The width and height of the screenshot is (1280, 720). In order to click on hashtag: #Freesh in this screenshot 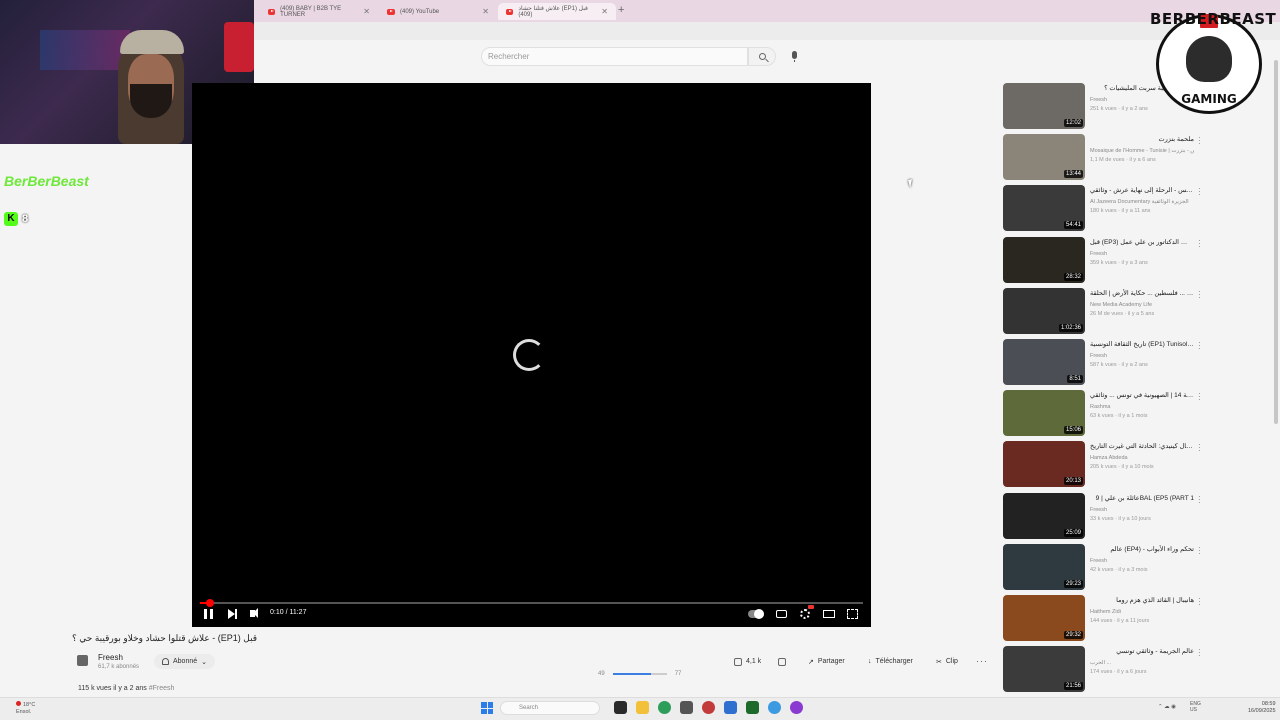, I will do `click(162, 688)`.